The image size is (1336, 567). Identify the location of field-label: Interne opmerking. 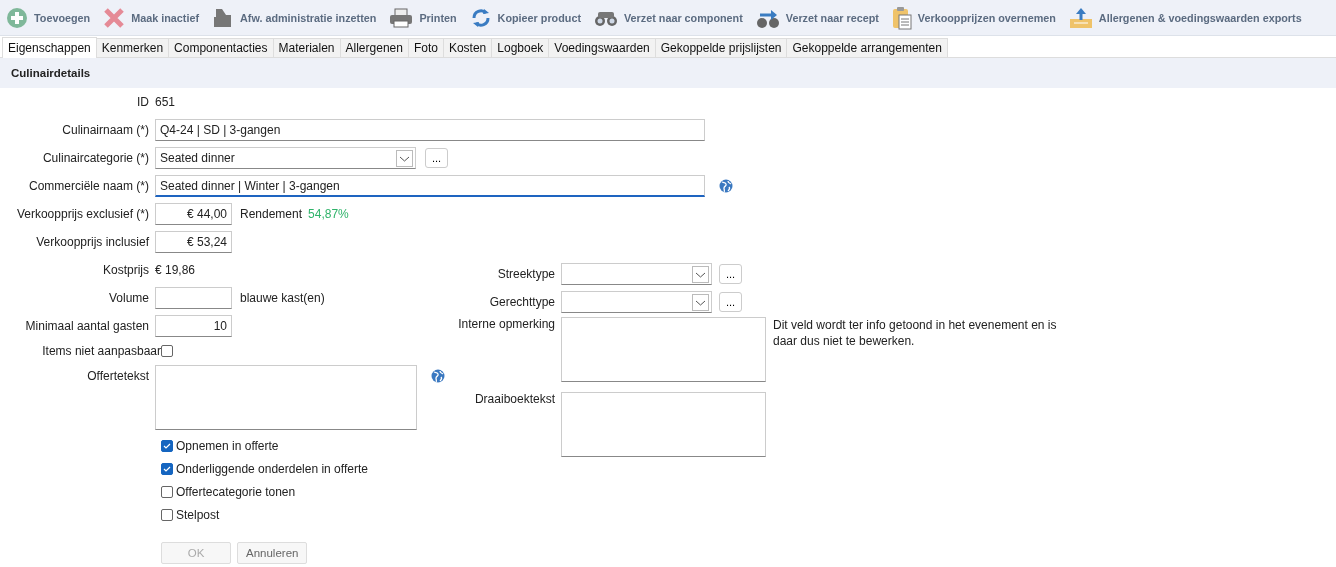
(506, 324).